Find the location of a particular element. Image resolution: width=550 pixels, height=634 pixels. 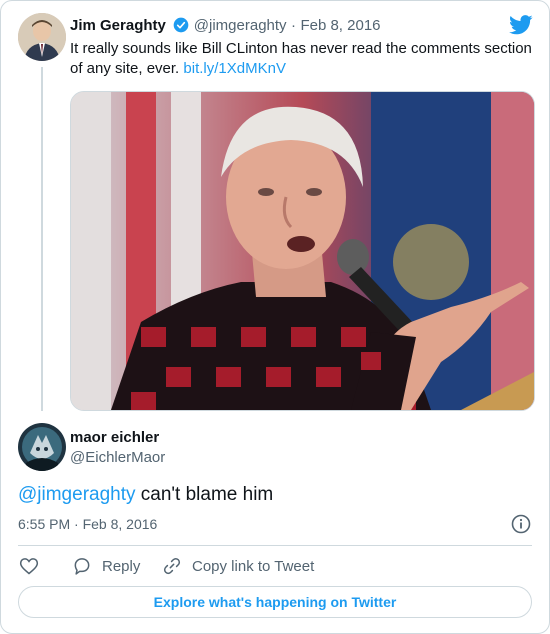

reply-author-avatar is located at coordinates (42, 447).